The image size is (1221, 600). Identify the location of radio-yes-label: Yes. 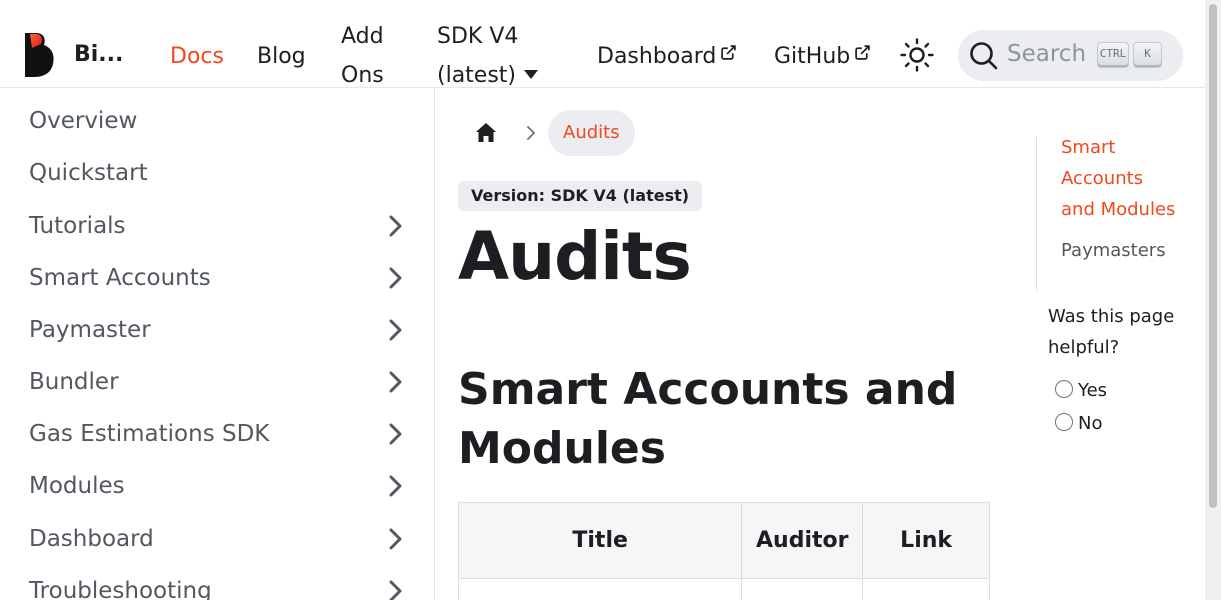
(1093, 390).